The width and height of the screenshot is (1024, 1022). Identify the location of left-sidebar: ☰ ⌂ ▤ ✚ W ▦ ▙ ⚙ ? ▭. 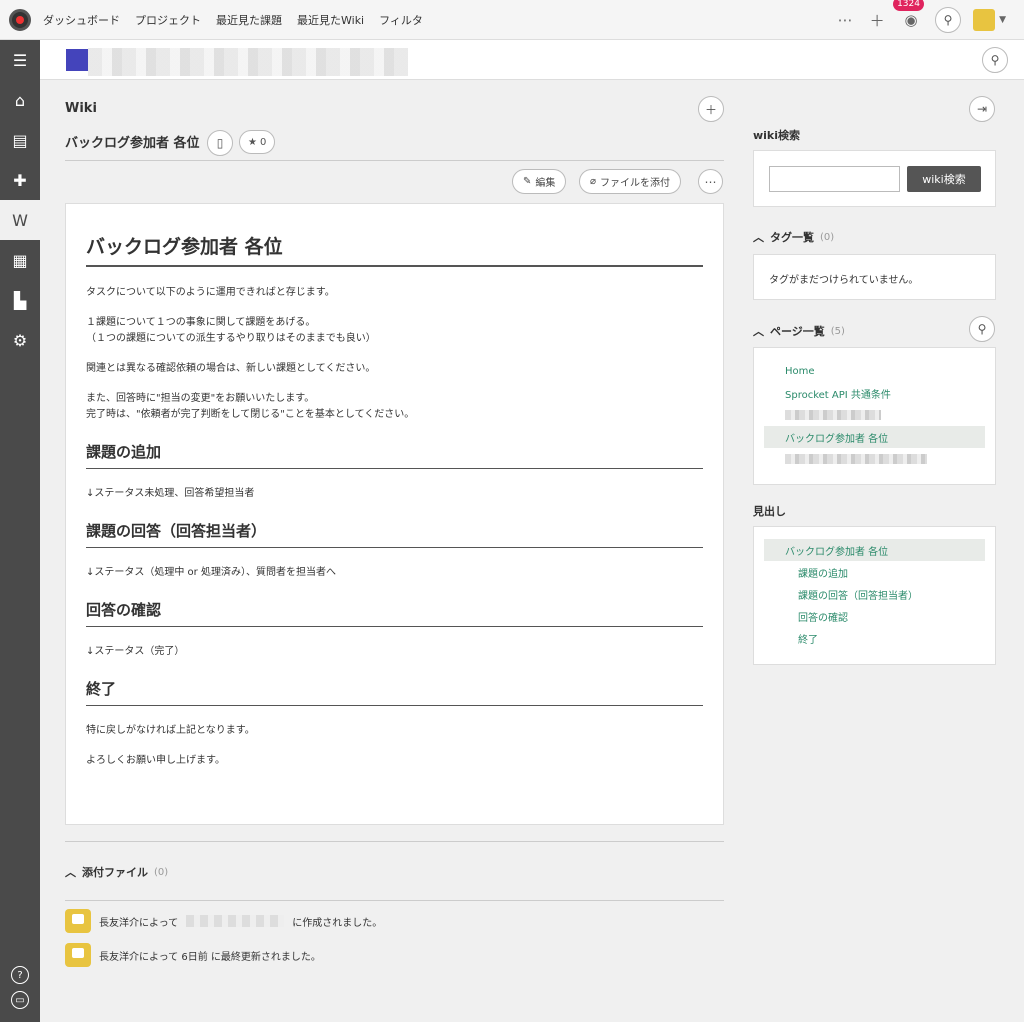
(20, 531).